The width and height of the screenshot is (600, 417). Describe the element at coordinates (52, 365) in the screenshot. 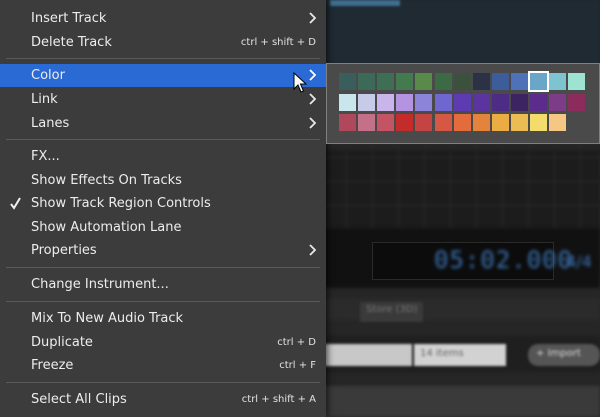

I see `menu-item-label: Freeze` at that location.